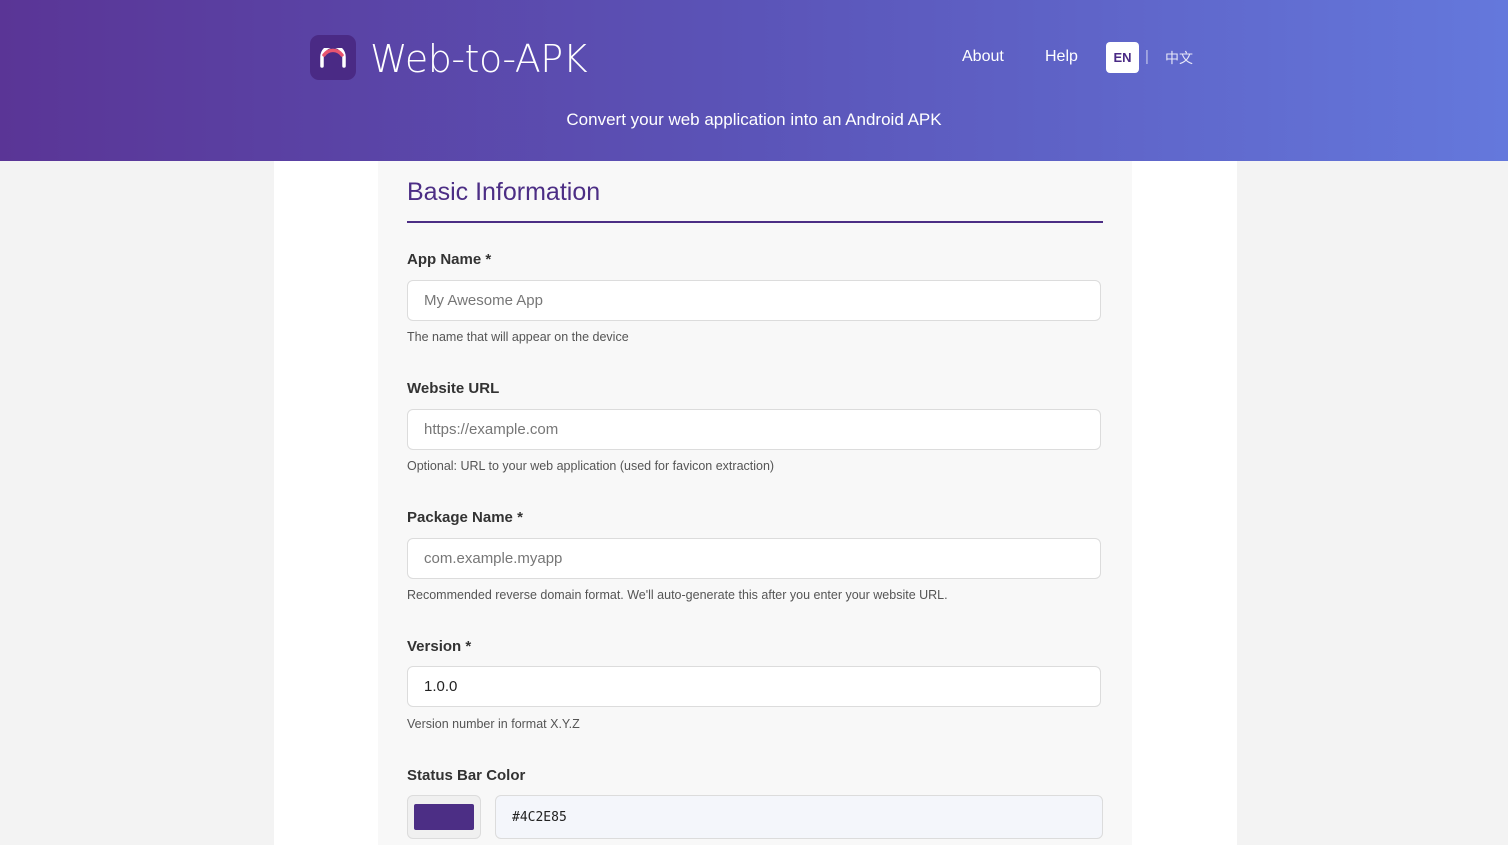  What do you see at coordinates (1179, 58) in the screenshot?
I see `lang-zh-button: 中文` at bounding box center [1179, 58].